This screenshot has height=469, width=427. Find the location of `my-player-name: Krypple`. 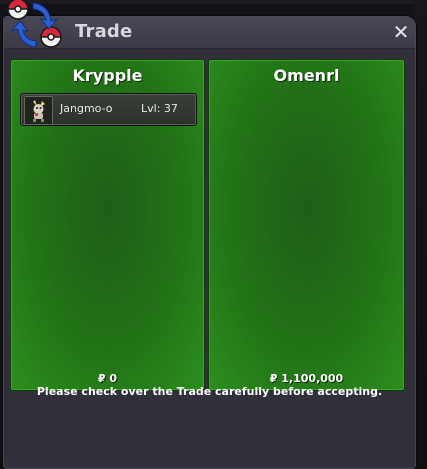

my-player-name: Krypple is located at coordinates (107, 75).